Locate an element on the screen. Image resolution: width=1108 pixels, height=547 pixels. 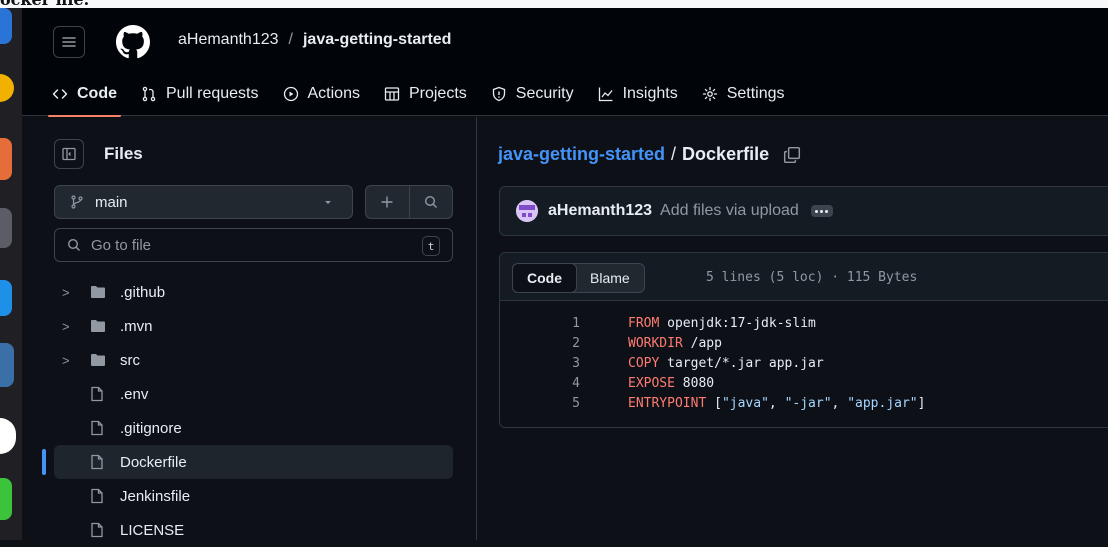
collapse-sidebar-button is located at coordinates (69, 154).